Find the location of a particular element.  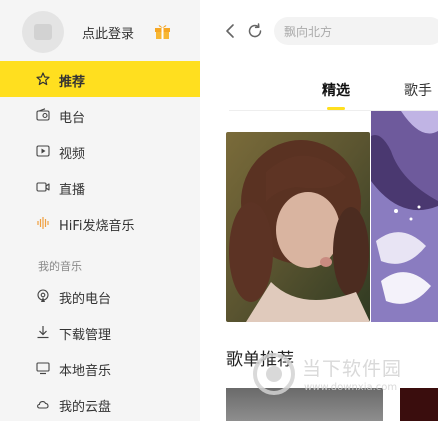

monitor-icon is located at coordinates (43, 368).